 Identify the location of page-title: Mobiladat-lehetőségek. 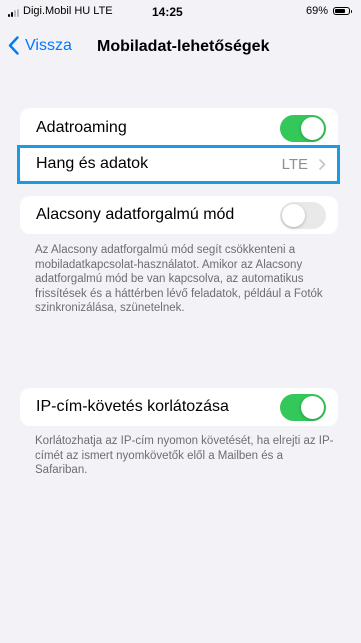
(183, 46).